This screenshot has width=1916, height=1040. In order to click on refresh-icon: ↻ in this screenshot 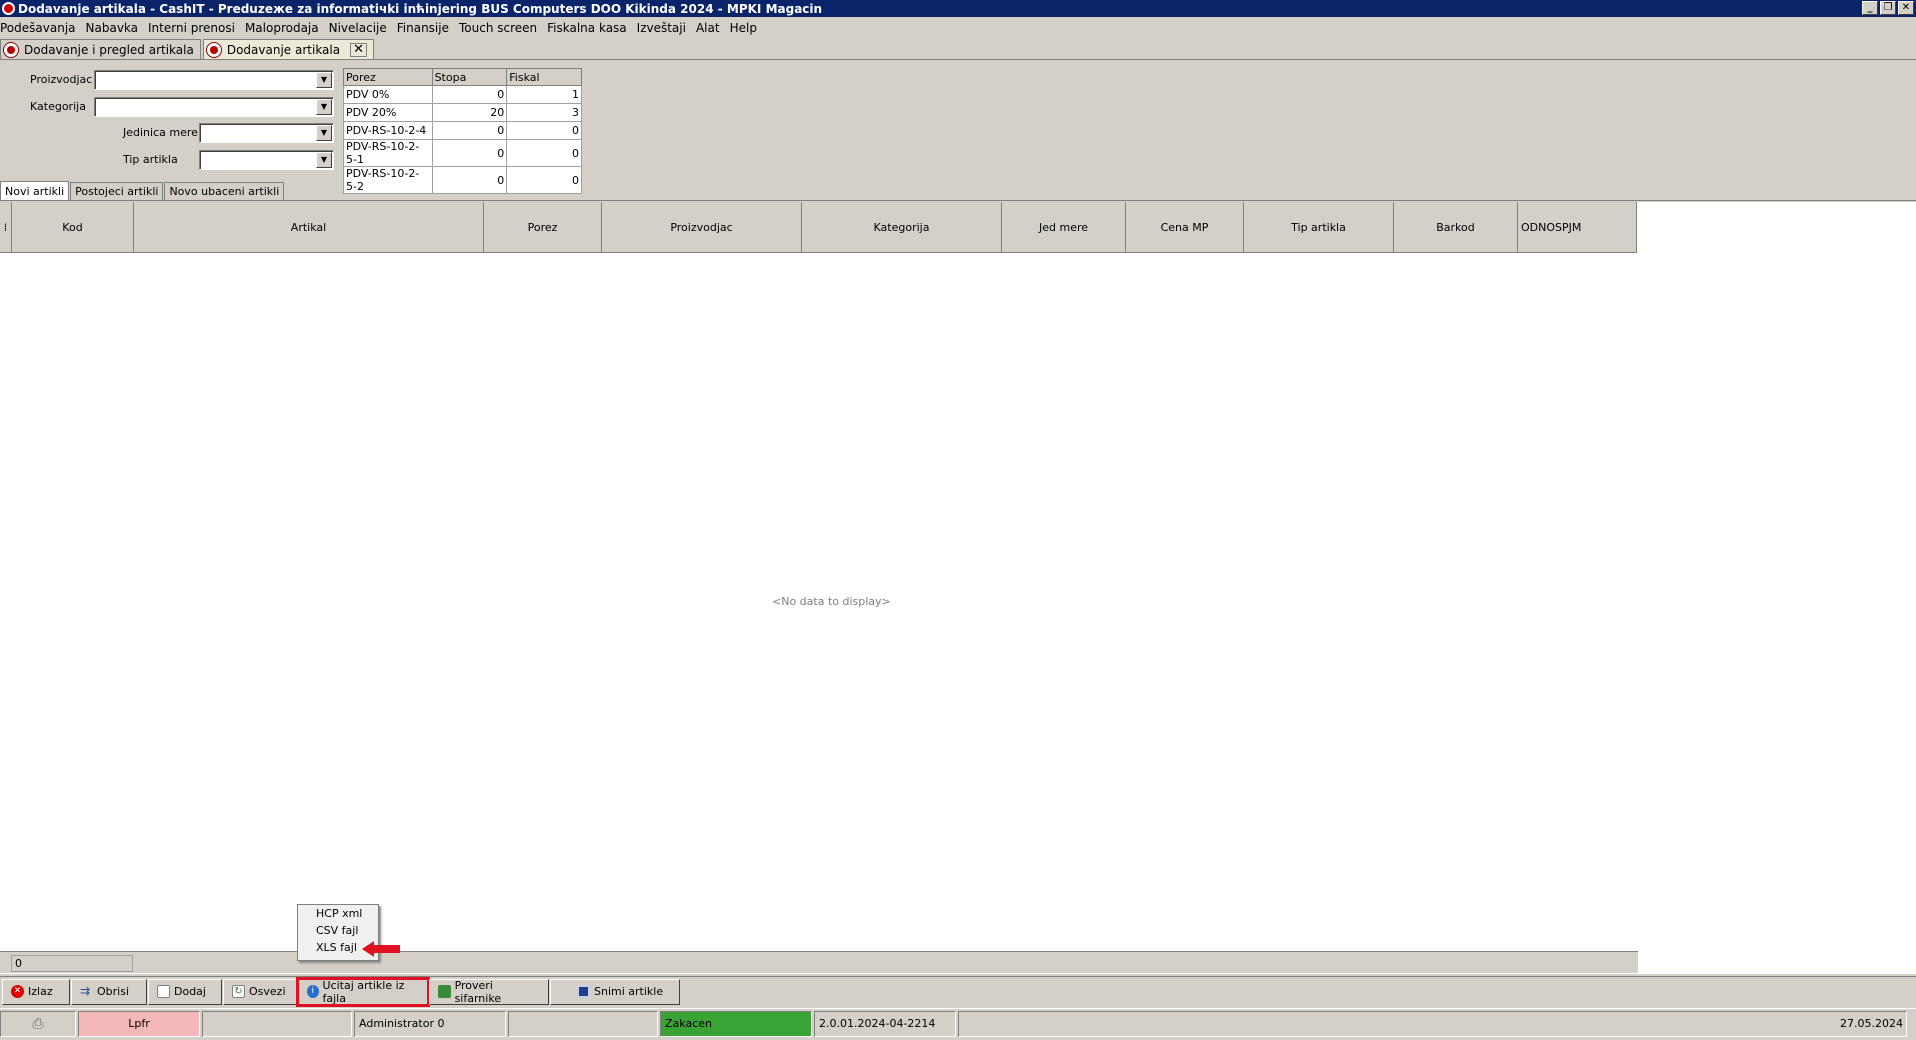, I will do `click(238, 991)`.